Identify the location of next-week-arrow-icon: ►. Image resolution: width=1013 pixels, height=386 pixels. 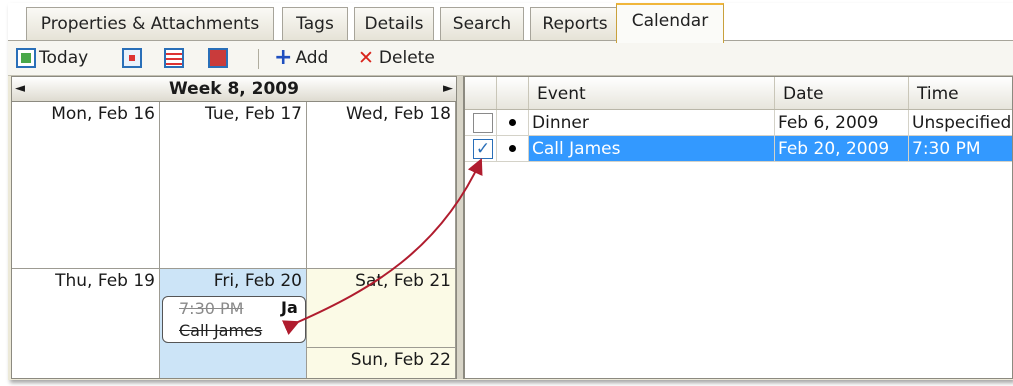
(448, 89).